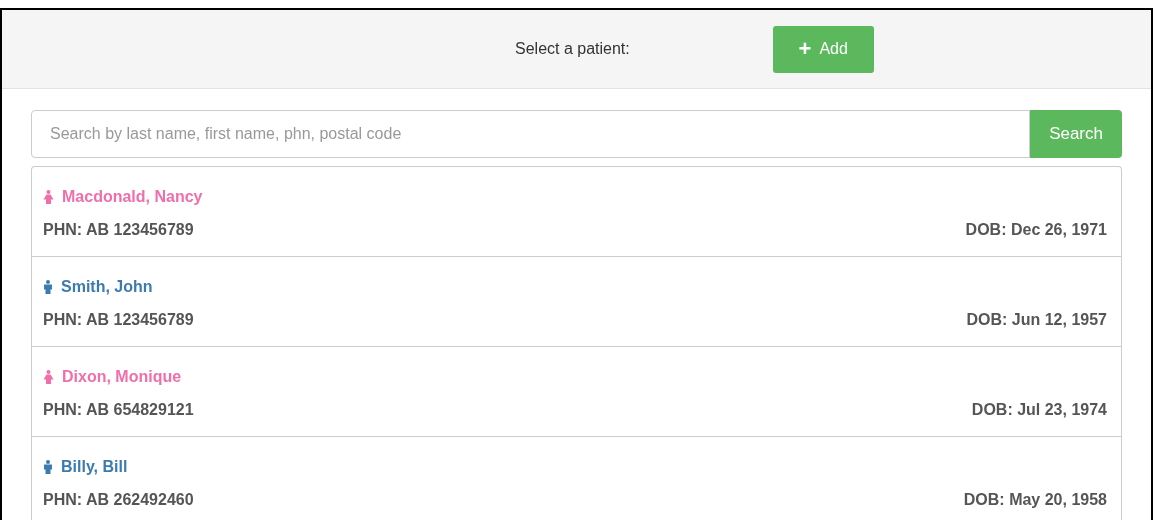  What do you see at coordinates (1039, 410) in the screenshot?
I see `dob-text: DOB: Jul 23, 1974` at bounding box center [1039, 410].